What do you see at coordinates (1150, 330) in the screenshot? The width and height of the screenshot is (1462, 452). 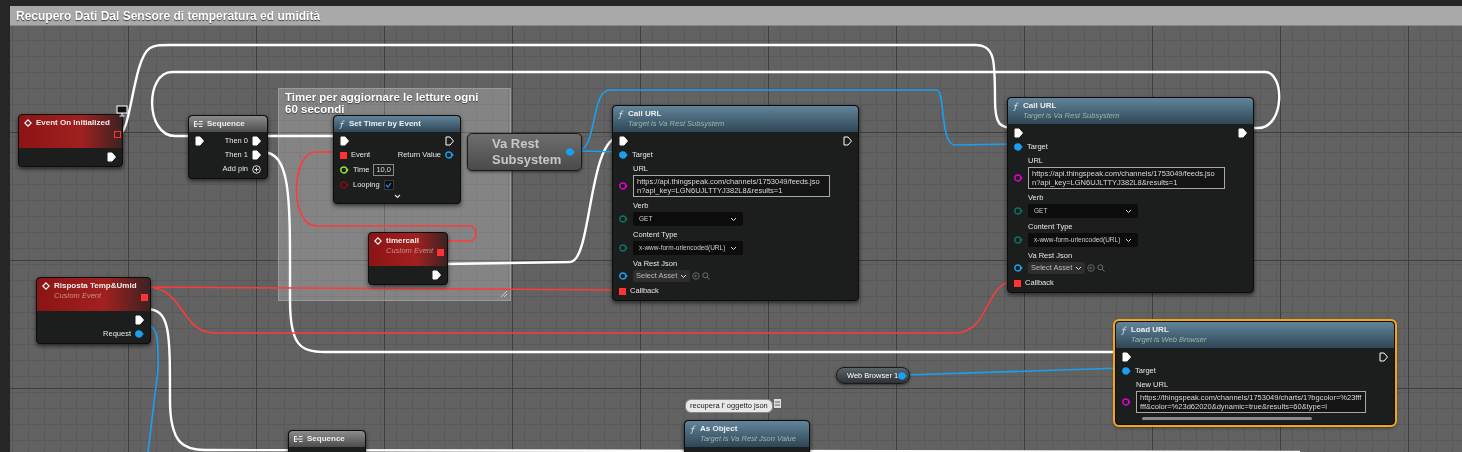 I see `node-title: Load URL` at bounding box center [1150, 330].